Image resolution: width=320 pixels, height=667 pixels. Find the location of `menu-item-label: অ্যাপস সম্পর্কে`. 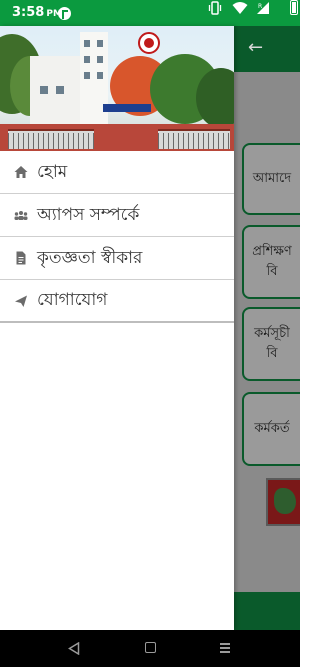

menu-item-label: অ্যাপস সম্পর্কে is located at coordinates (88, 214).